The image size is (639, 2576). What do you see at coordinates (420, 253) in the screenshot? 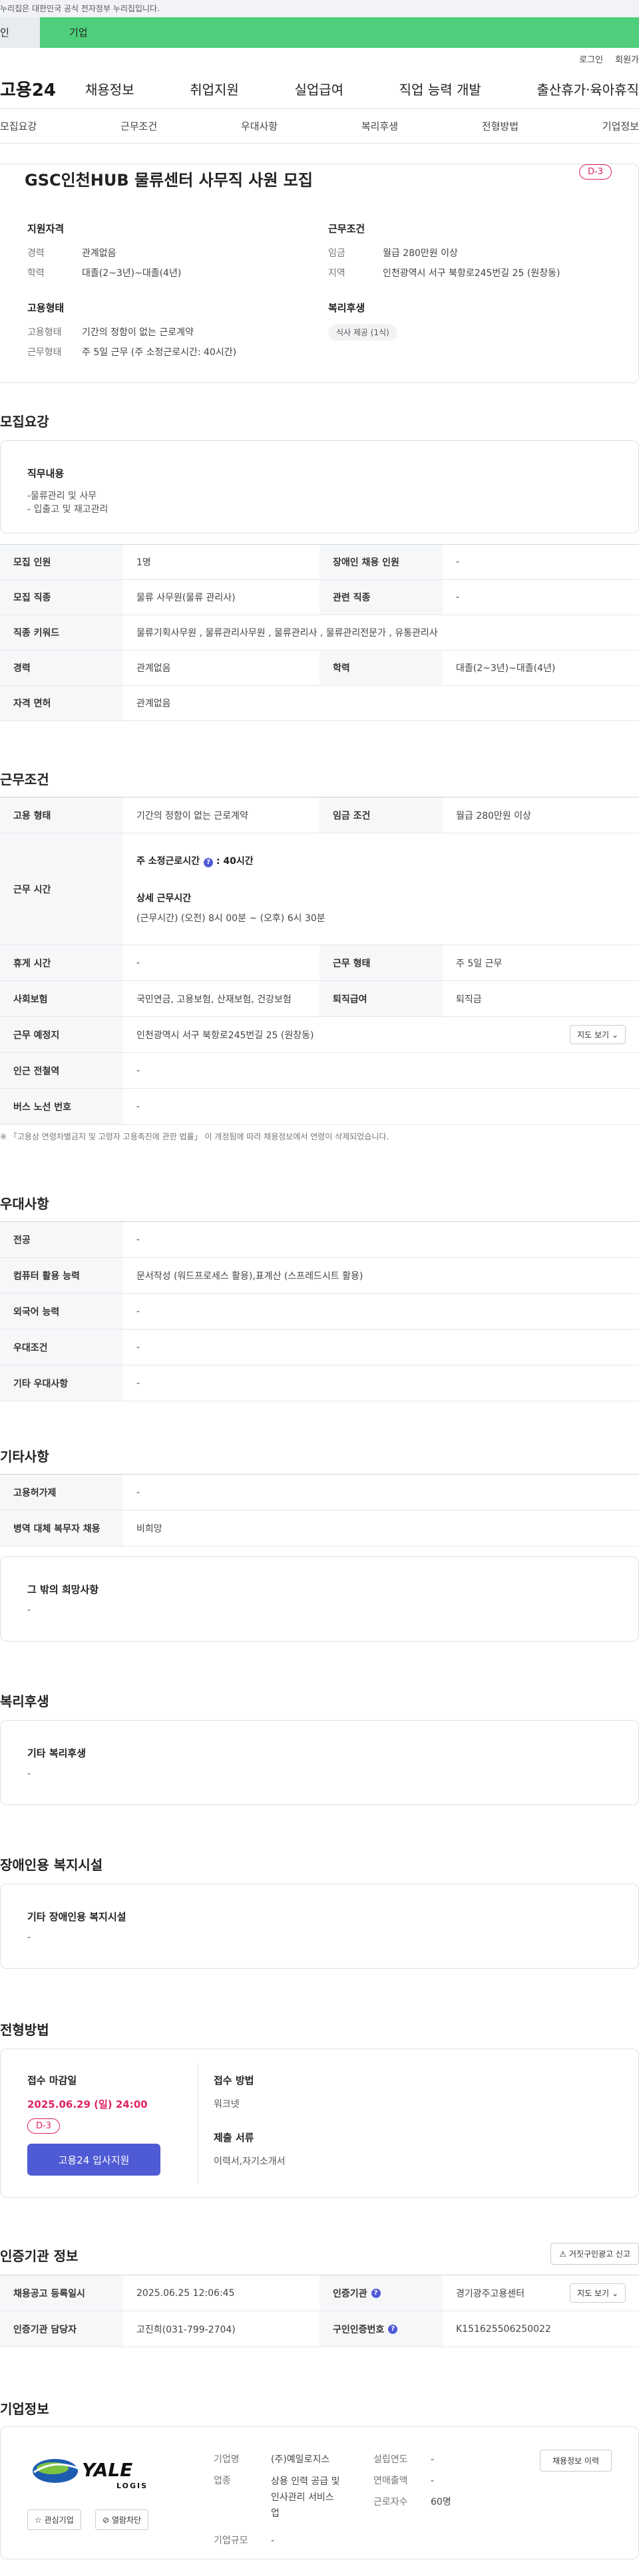
I see `wage-value: 월급 280만원 이상` at bounding box center [420, 253].